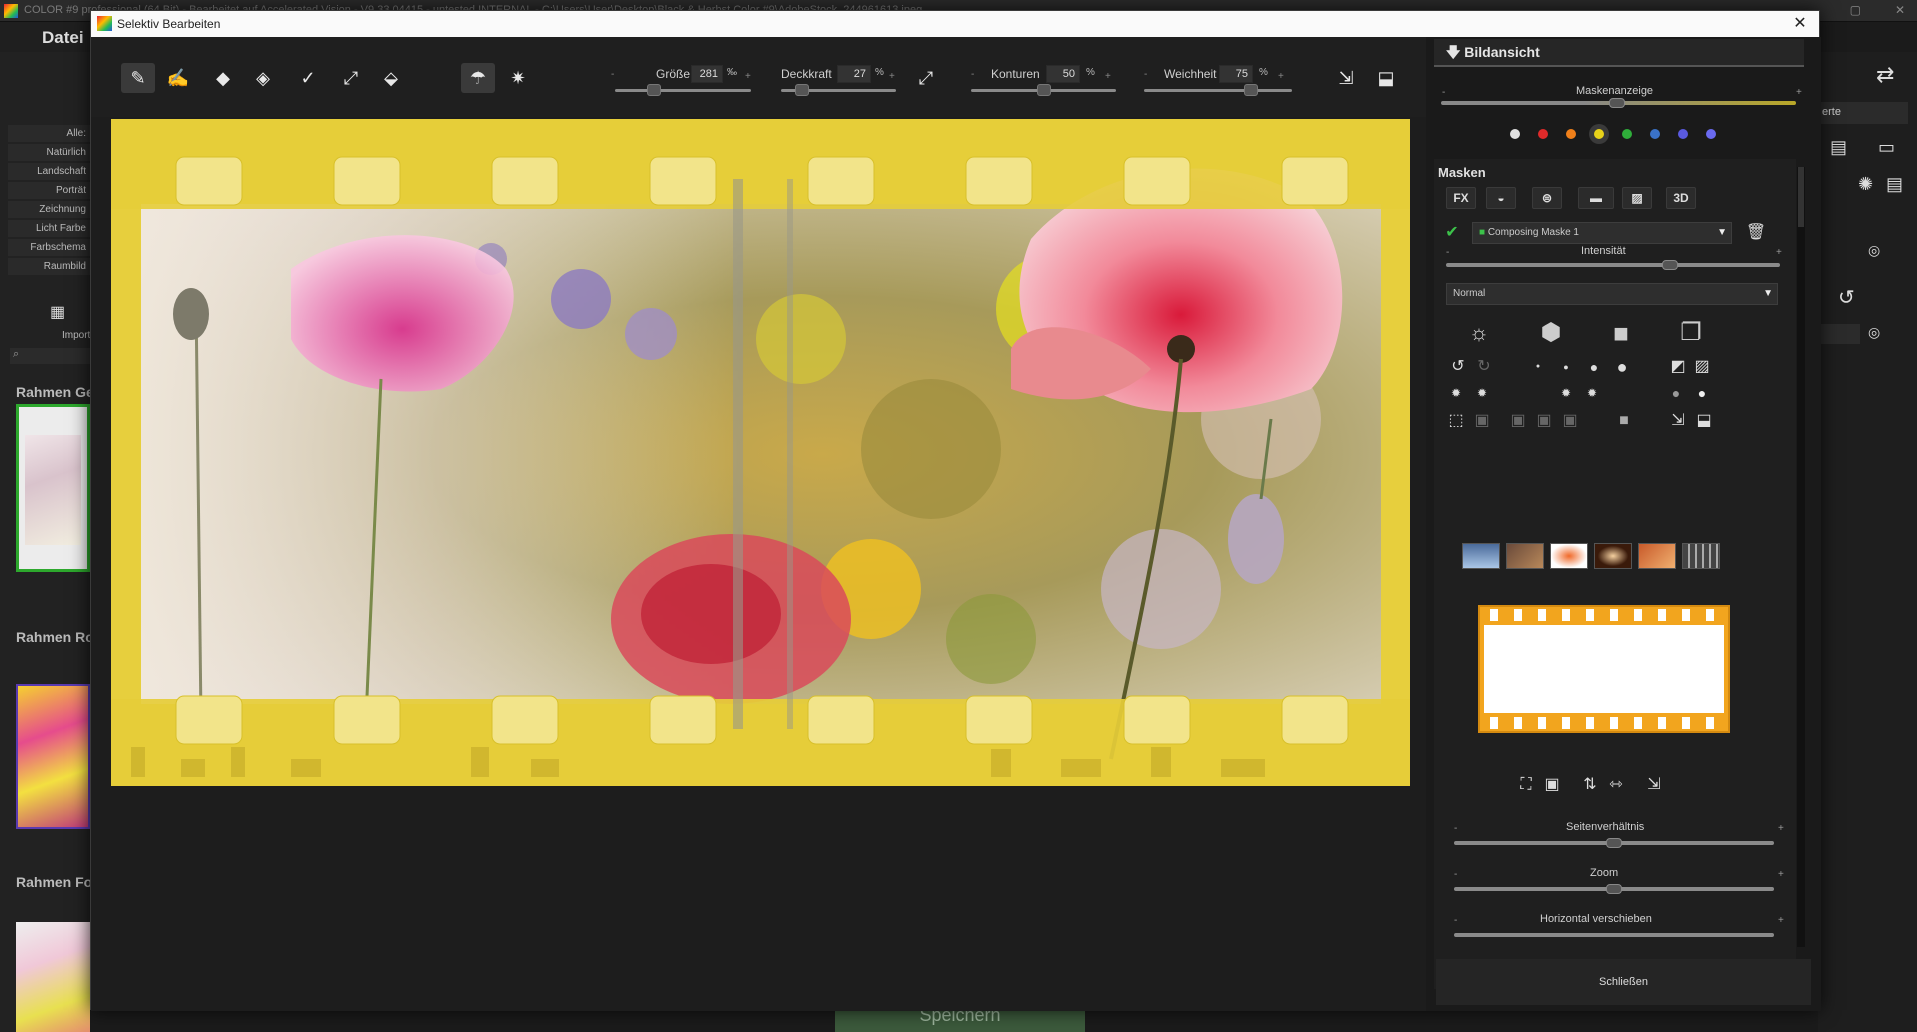  Describe the element at coordinates (478, 78) in the screenshot. I see `smart-brush-icon: ☂` at that location.